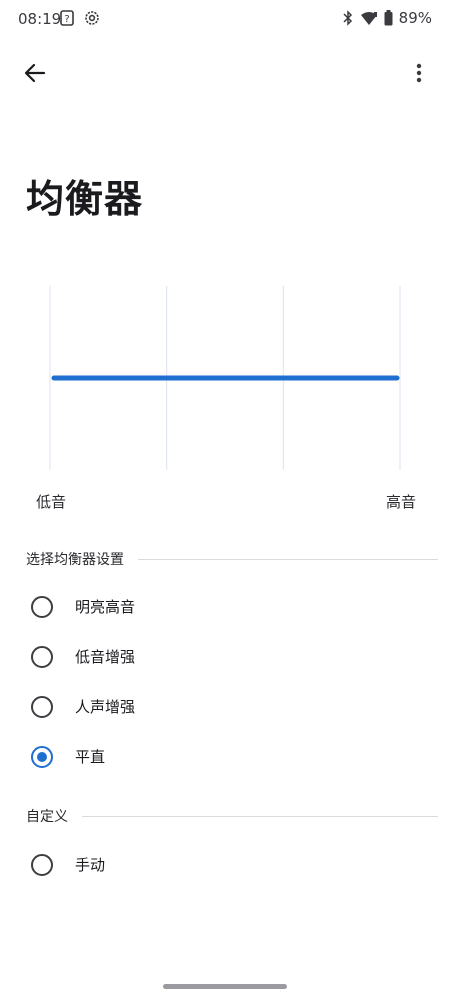 The image size is (450, 1000). What do you see at coordinates (225, 72) in the screenshot?
I see `app-bar` at bounding box center [225, 72].